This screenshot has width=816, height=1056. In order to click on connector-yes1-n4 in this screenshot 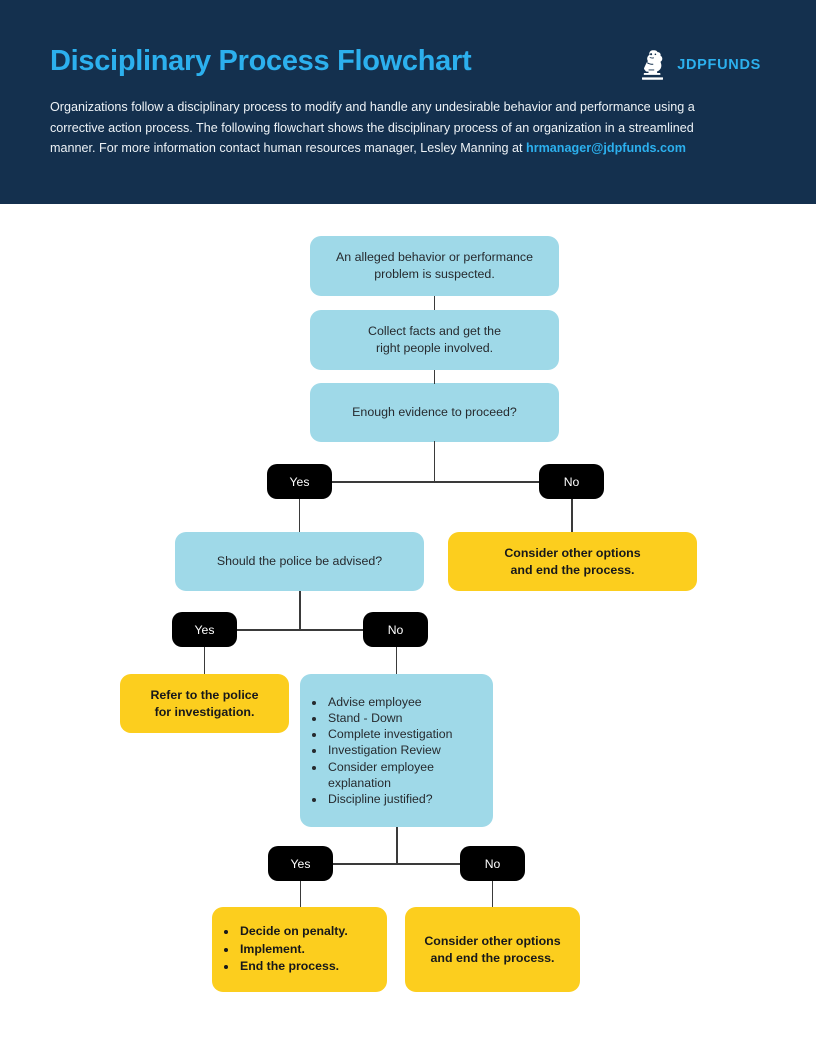, I will do `click(299, 515)`.